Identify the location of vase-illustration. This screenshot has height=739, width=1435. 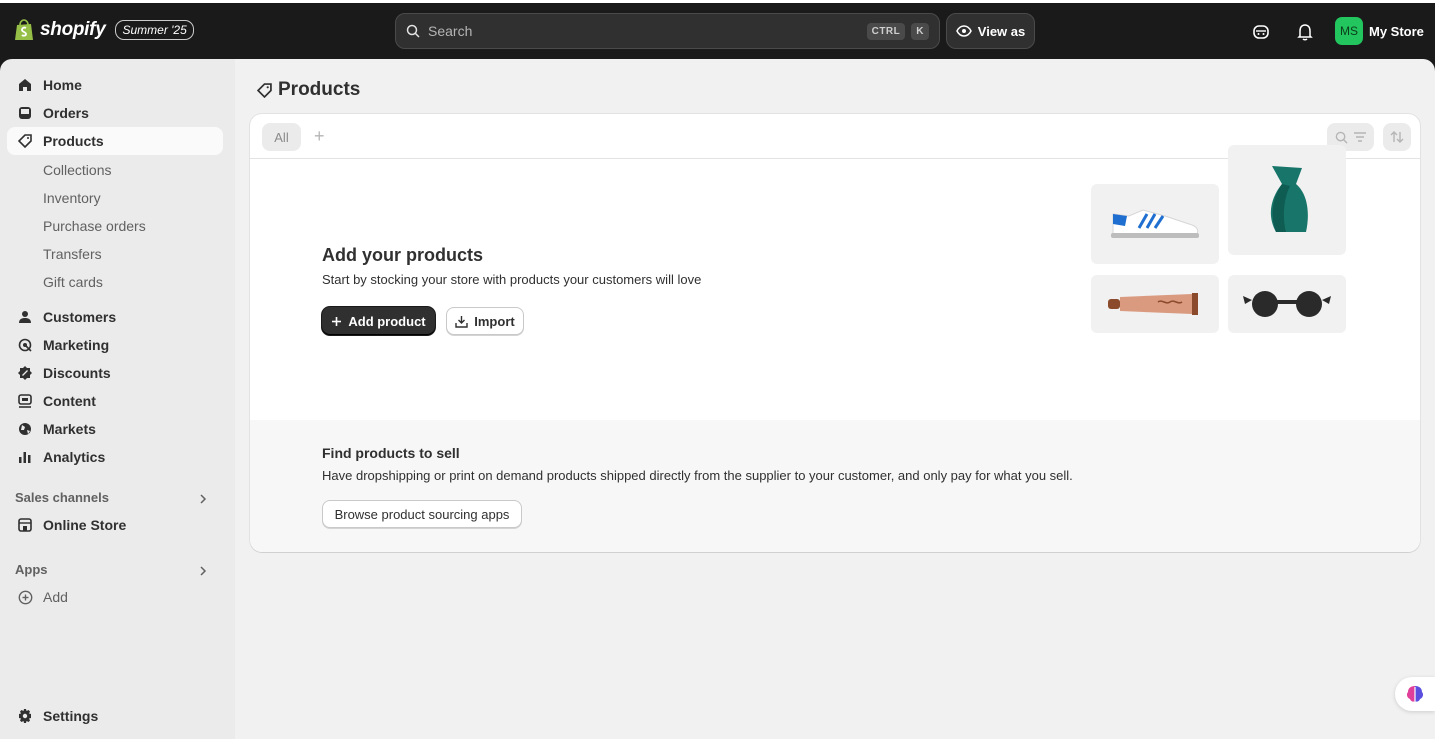
(1287, 200).